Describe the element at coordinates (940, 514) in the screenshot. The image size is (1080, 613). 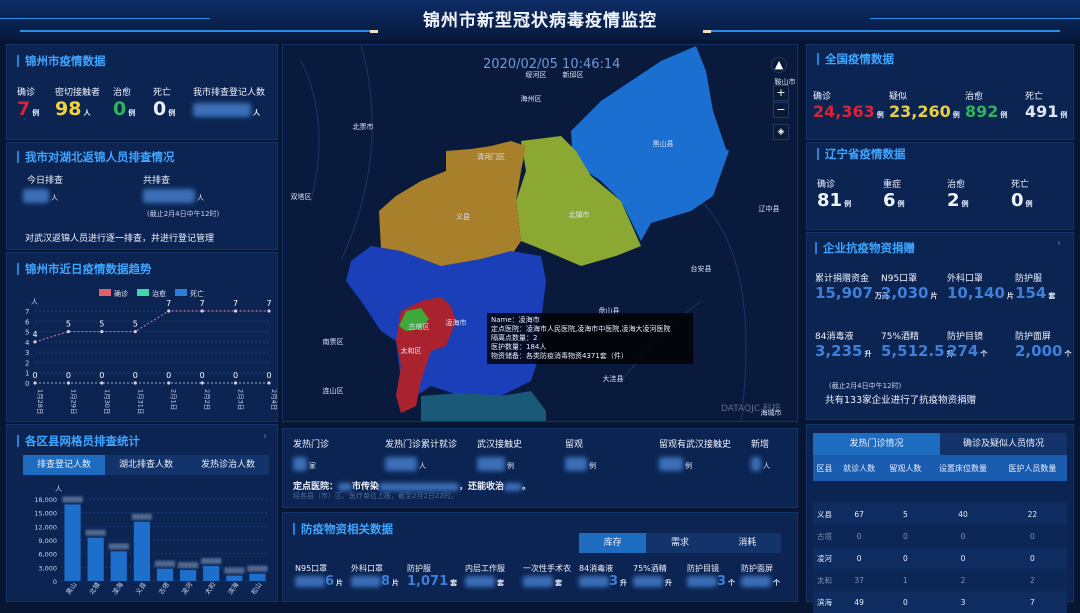
I see `table-row: 义县 67 5 40 22` at that location.